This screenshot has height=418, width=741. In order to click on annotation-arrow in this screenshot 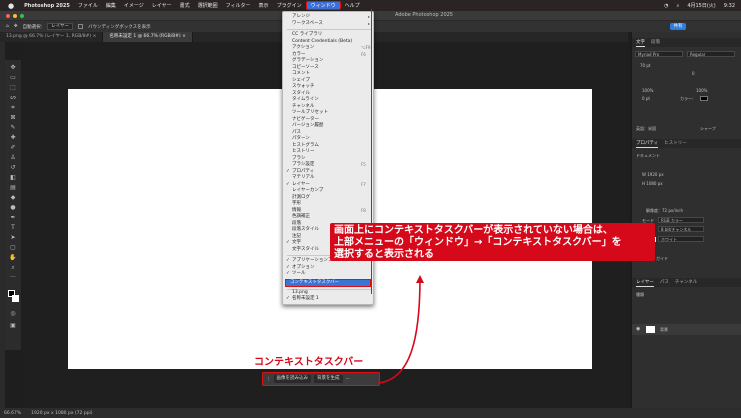, I will do `click(400, 329)`.